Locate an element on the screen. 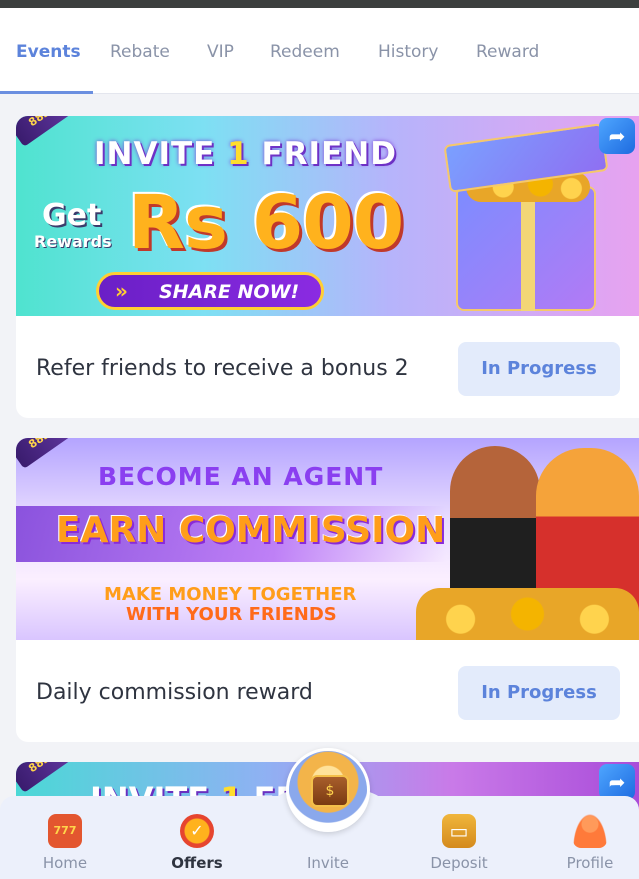  double-chevron-right-icon: » is located at coordinates (121, 291).